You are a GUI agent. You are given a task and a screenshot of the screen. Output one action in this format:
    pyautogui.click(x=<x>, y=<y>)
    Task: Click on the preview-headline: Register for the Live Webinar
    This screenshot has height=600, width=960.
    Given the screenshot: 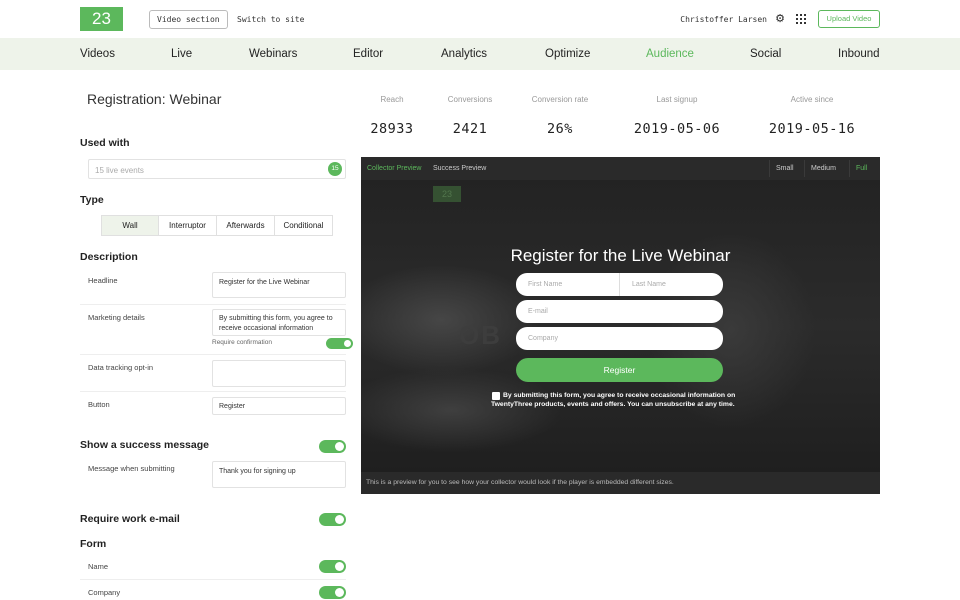 What is the action you would take?
    pyautogui.click(x=620, y=255)
    